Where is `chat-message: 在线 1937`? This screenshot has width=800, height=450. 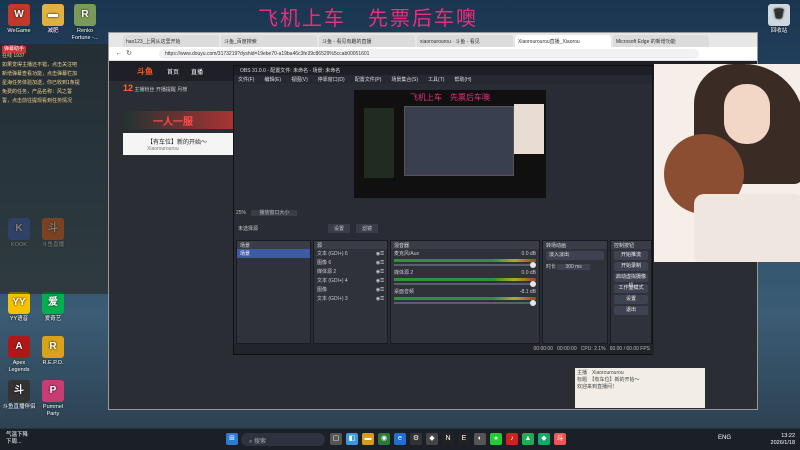
chat-message: 在线 1937 is located at coordinates (13, 56).